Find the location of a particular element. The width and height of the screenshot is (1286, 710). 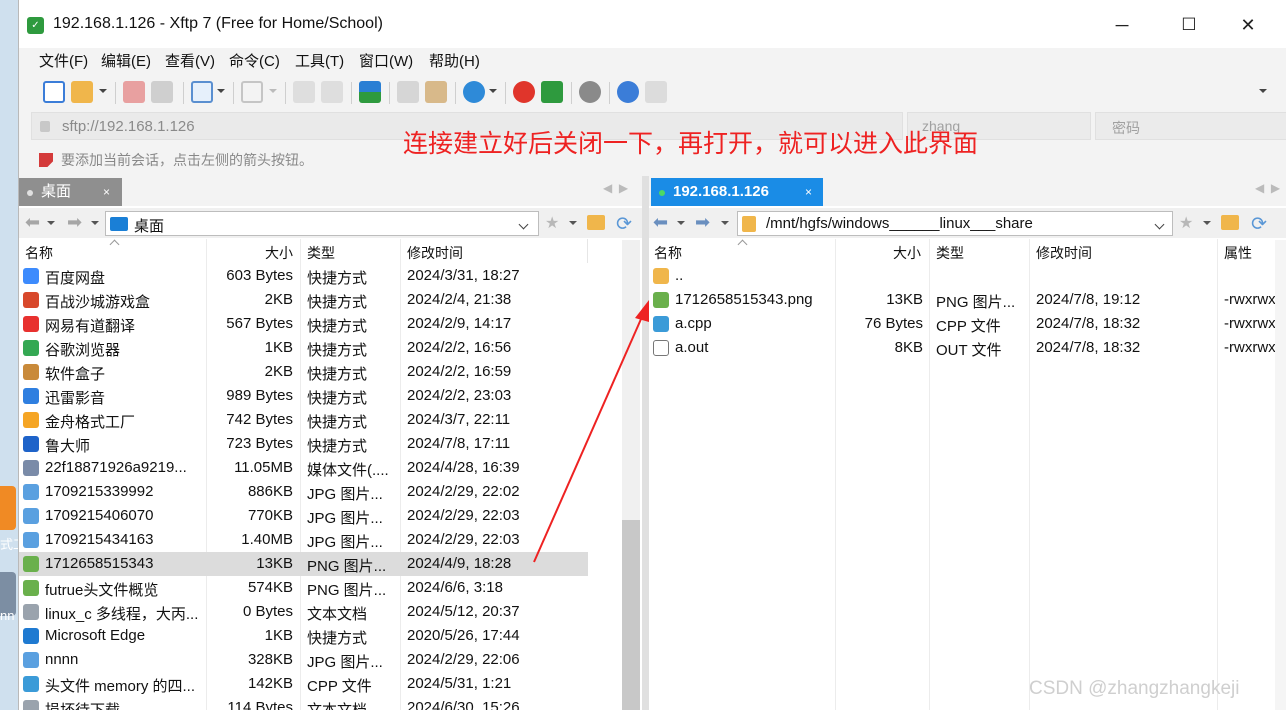

annotation-text: 连接建立好后关闭一下，再打开，就可以进入此界面 is located at coordinates (691, 144).